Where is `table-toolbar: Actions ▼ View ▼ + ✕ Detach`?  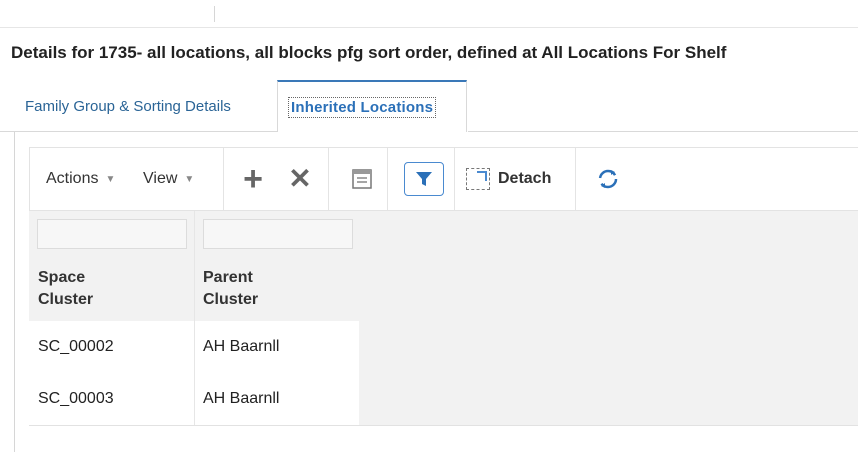 table-toolbar: Actions ▼ View ▼ + ✕ Detach is located at coordinates (443, 179).